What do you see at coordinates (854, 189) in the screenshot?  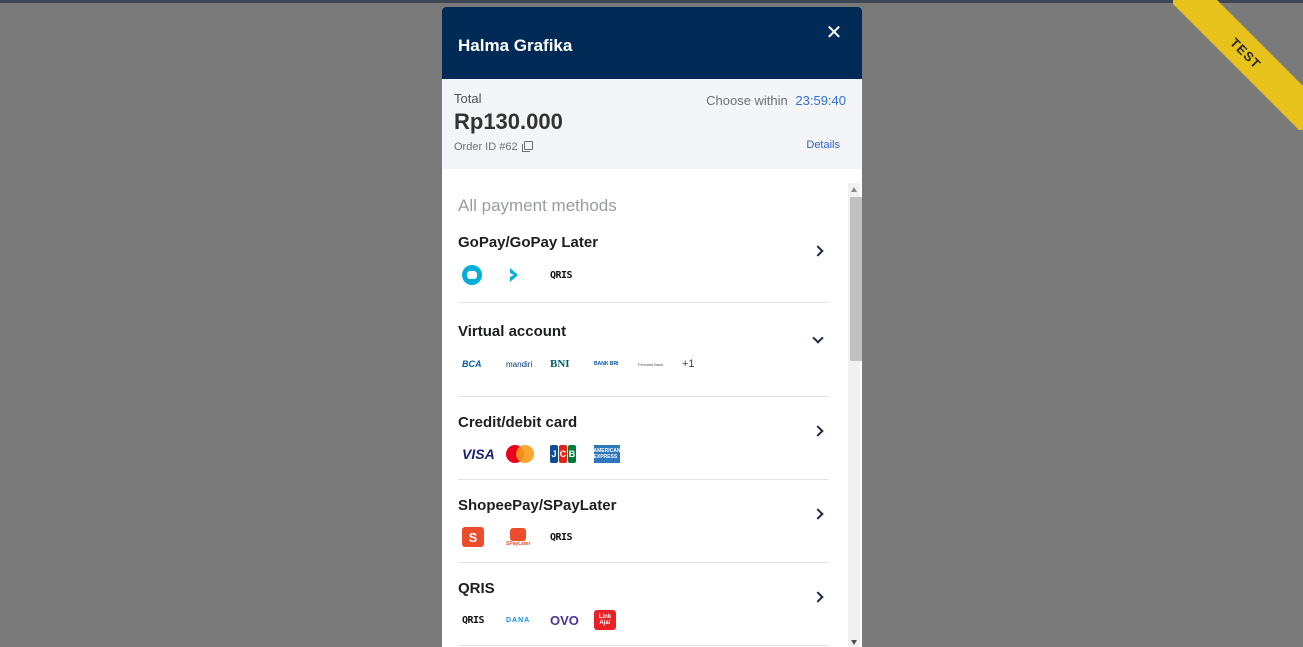 I see `scroll-up-arrow` at bounding box center [854, 189].